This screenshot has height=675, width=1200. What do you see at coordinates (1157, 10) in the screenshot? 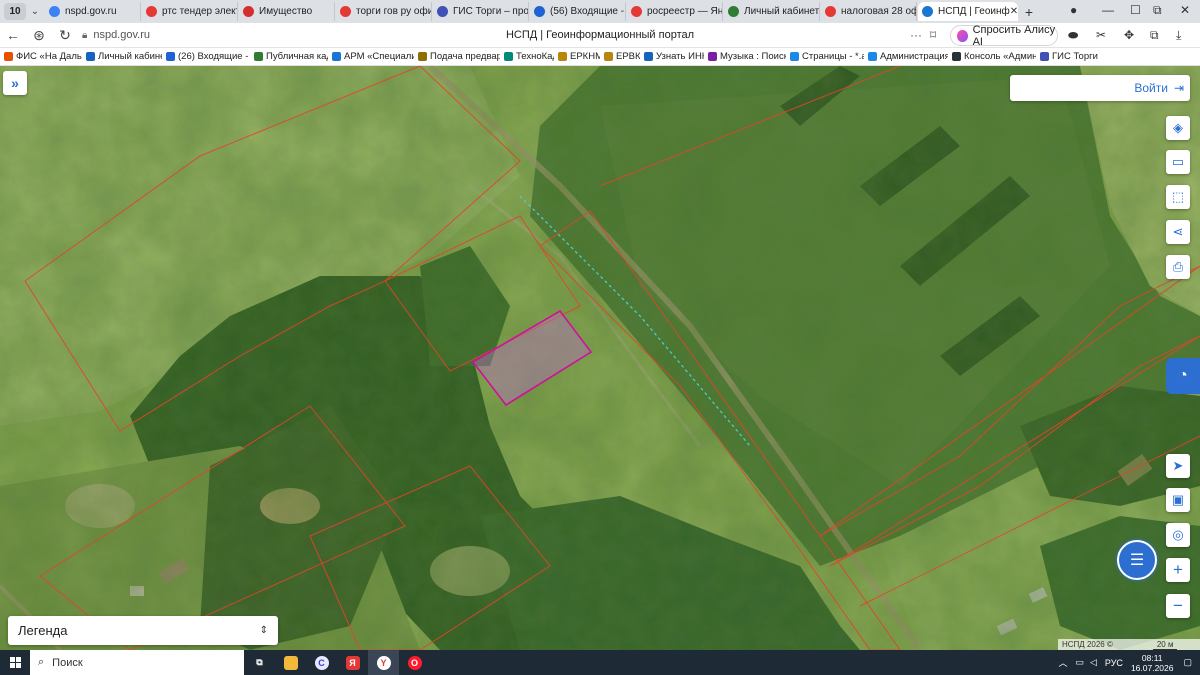
I see `restore-button: ⧉` at bounding box center [1157, 10].